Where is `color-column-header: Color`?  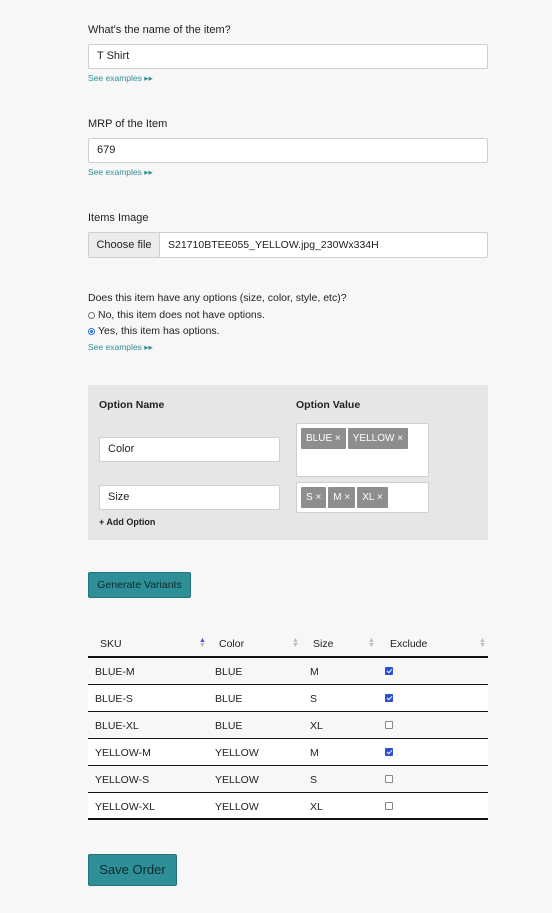
color-column-header: Color is located at coordinates (231, 644).